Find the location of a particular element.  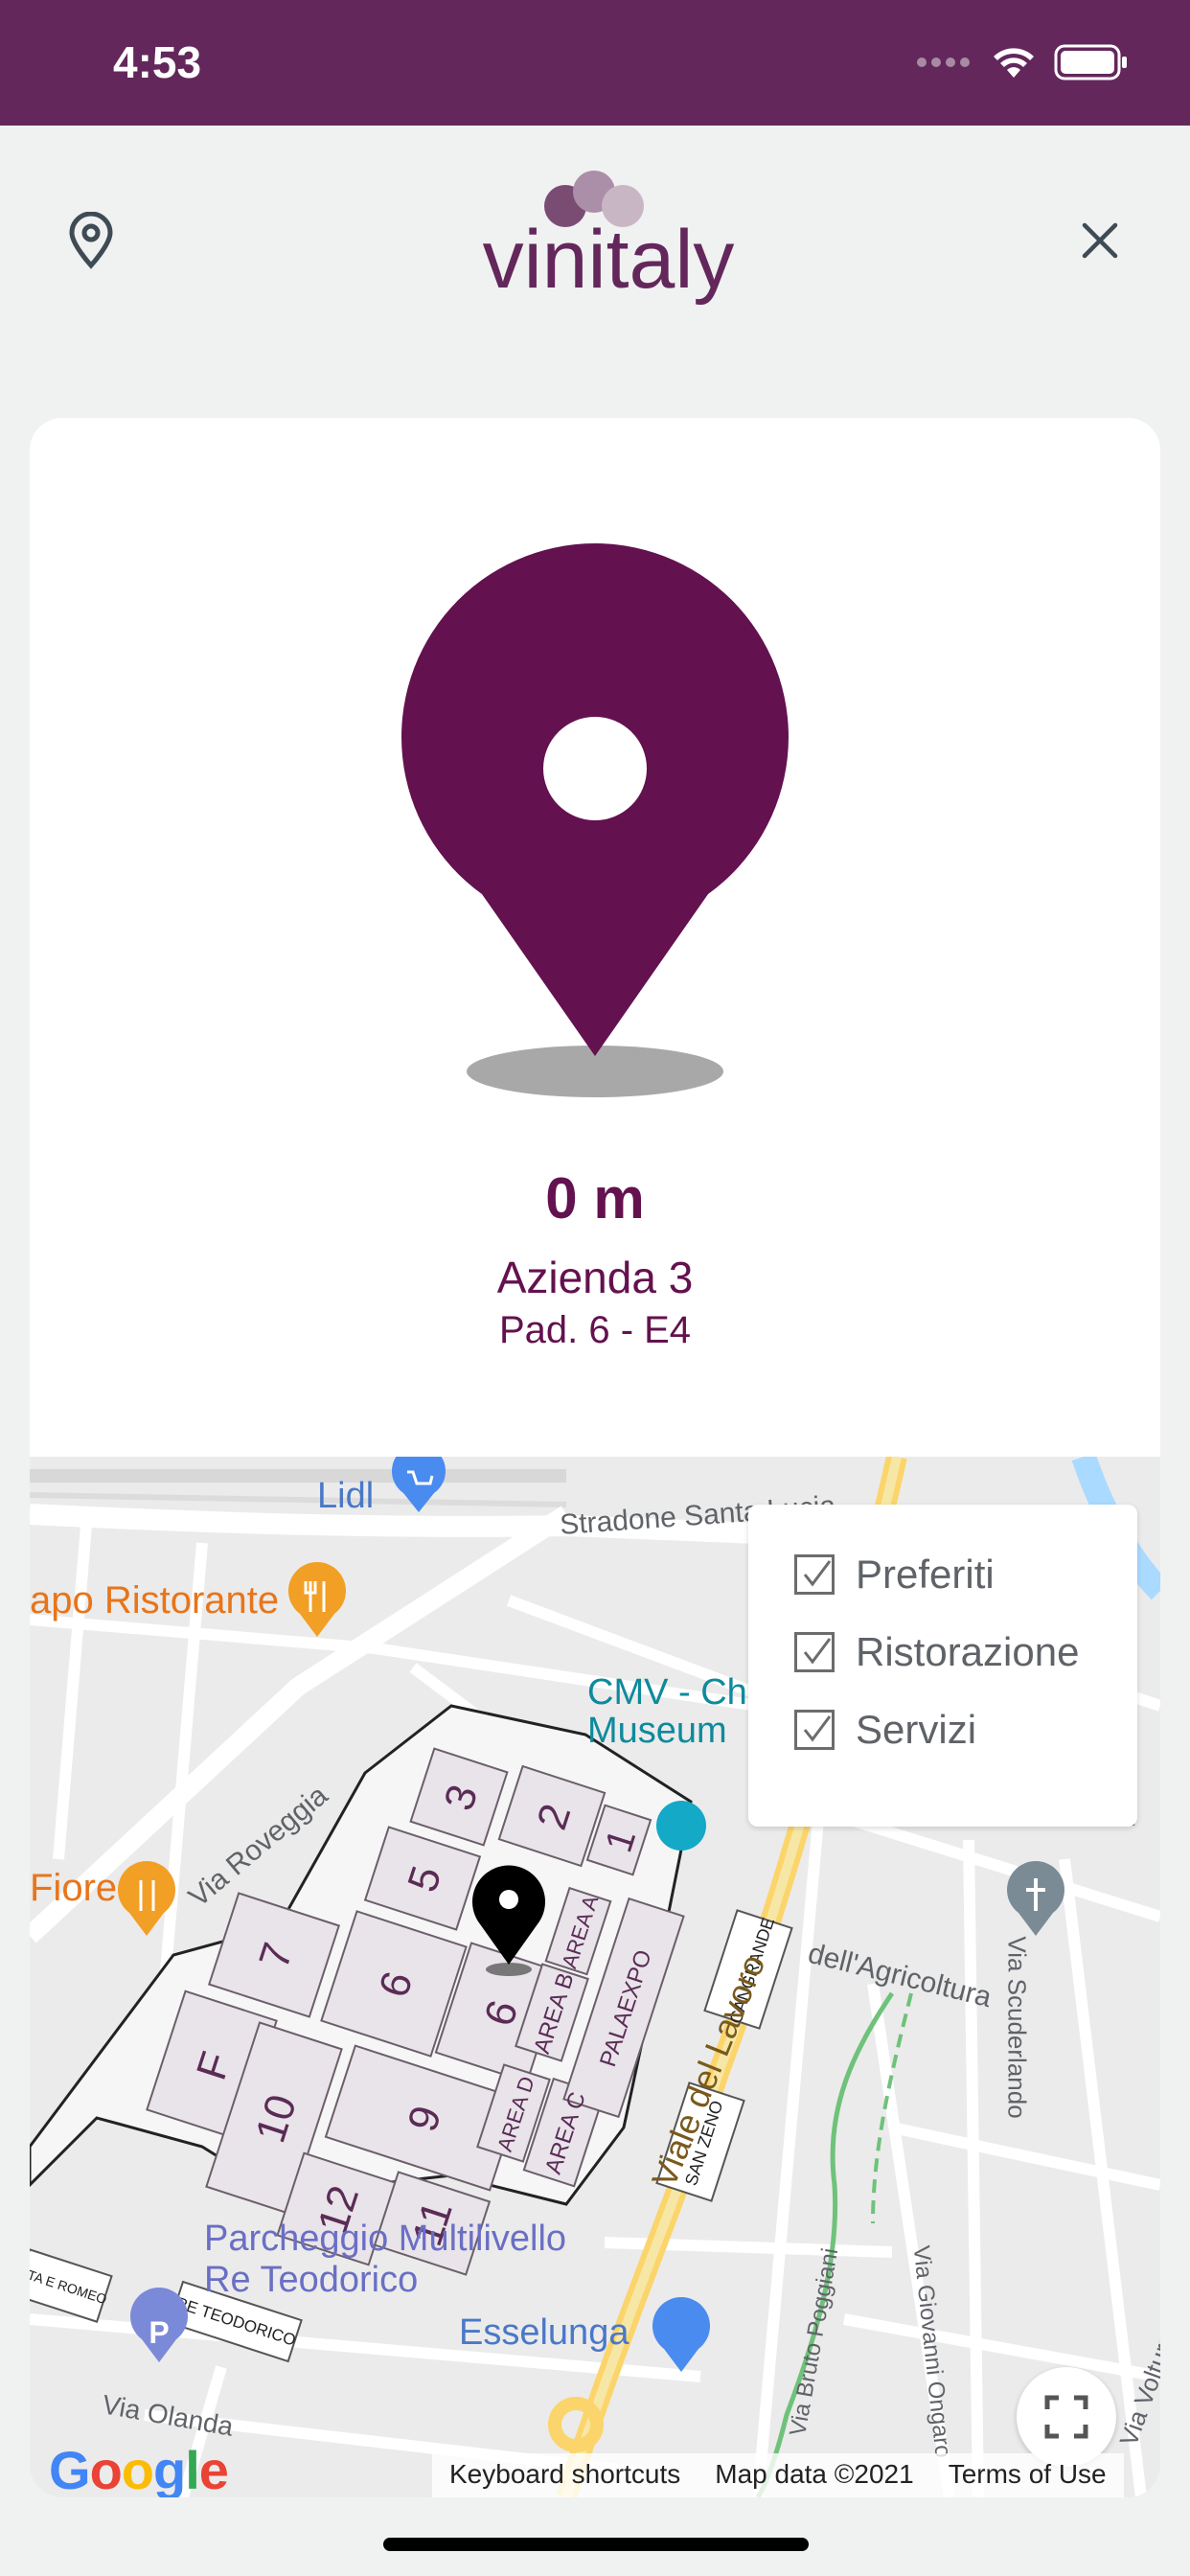

company-name: Azienda 3 is located at coordinates (595, 1277).